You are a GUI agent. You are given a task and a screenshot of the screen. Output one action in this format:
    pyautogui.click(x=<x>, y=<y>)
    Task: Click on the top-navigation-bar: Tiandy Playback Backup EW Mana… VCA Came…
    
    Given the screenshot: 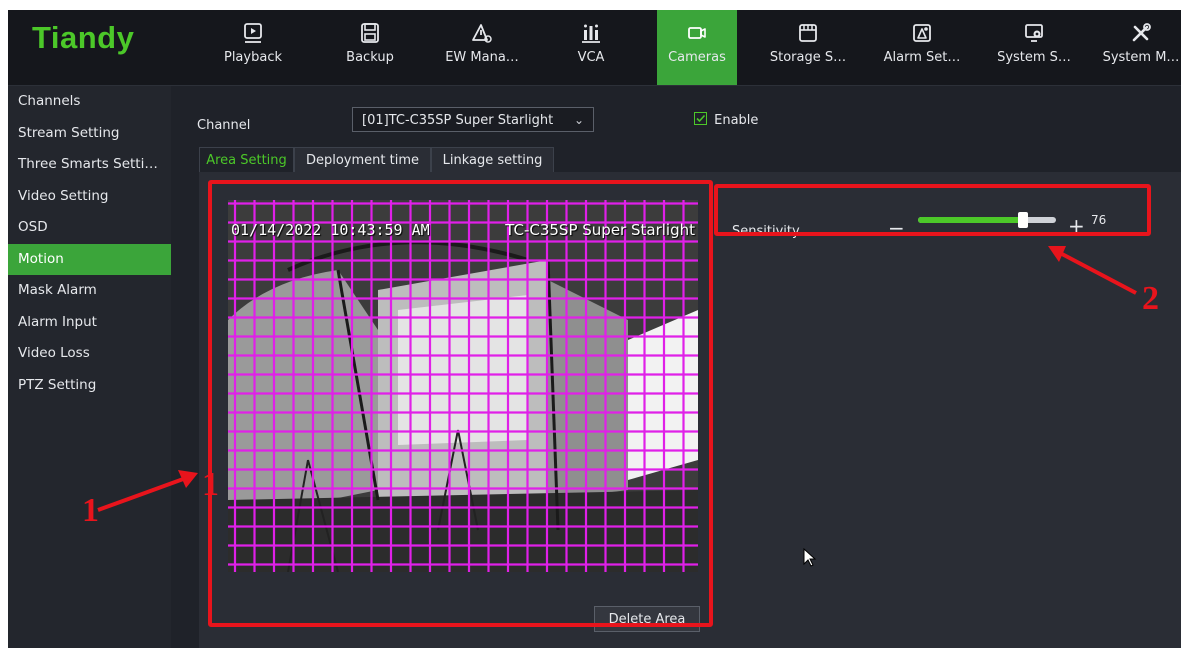 What is the action you would take?
    pyautogui.click(x=594, y=48)
    